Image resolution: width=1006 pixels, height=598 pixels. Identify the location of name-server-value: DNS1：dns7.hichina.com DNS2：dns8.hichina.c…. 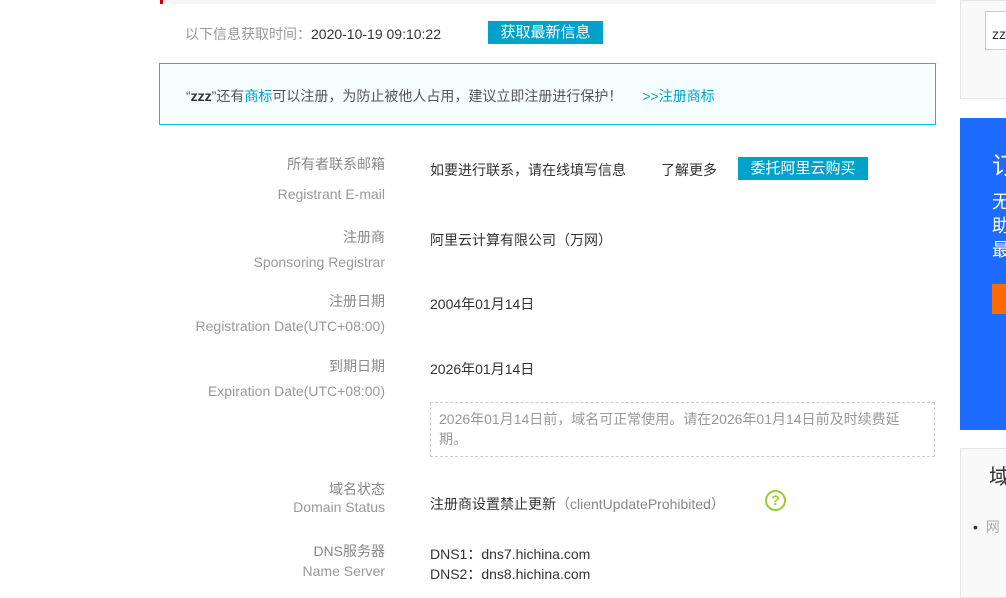
(510, 564).